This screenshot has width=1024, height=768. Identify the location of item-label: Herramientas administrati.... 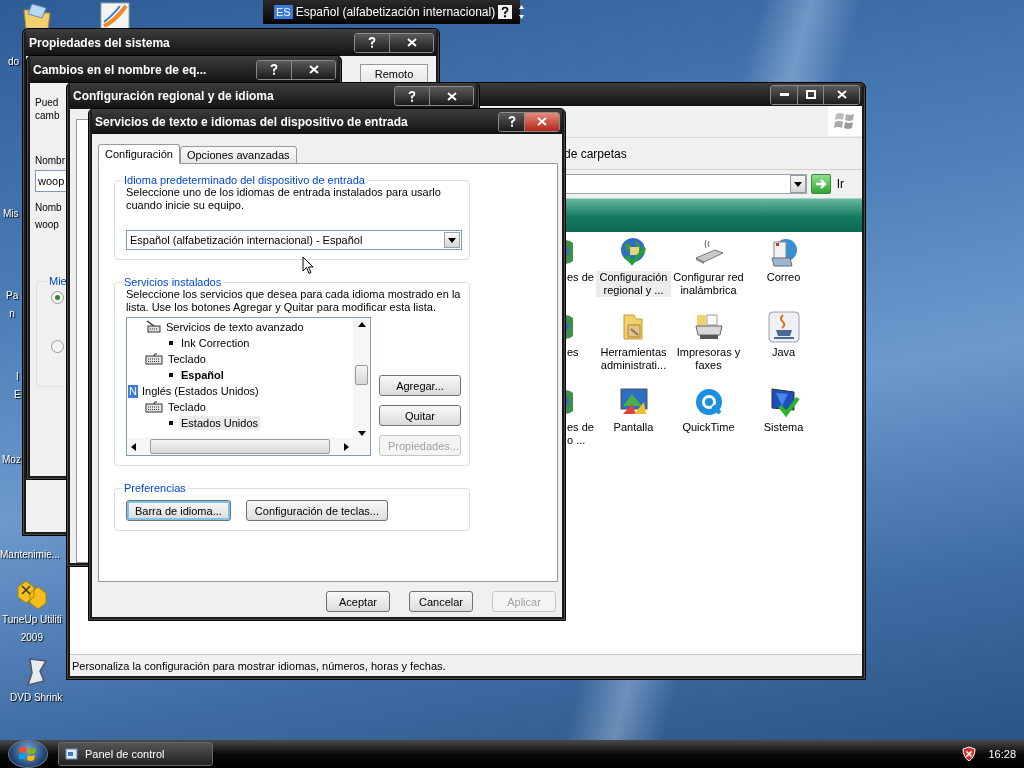
(633, 359).